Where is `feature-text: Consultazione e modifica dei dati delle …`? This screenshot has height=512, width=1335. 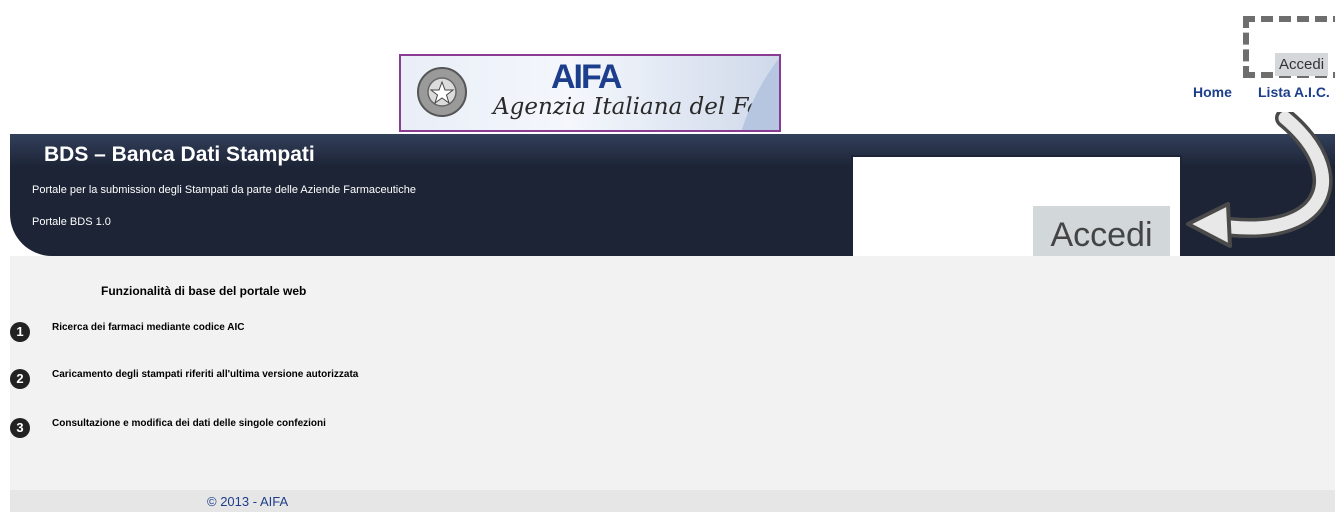
feature-text: Consultazione e modifica dei dati delle … is located at coordinates (189, 423).